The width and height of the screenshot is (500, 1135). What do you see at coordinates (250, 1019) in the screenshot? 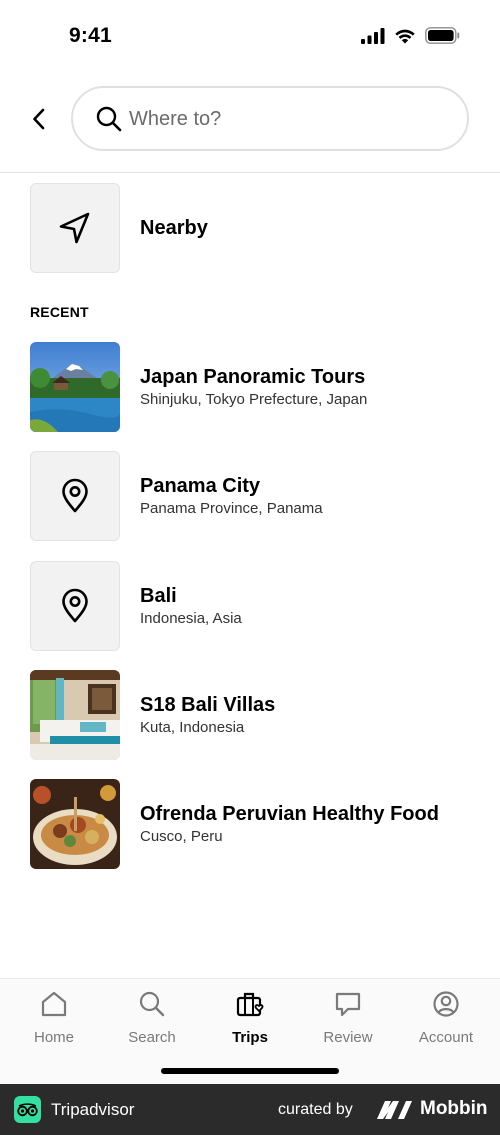
I see `tab-trips: Trips` at bounding box center [250, 1019].